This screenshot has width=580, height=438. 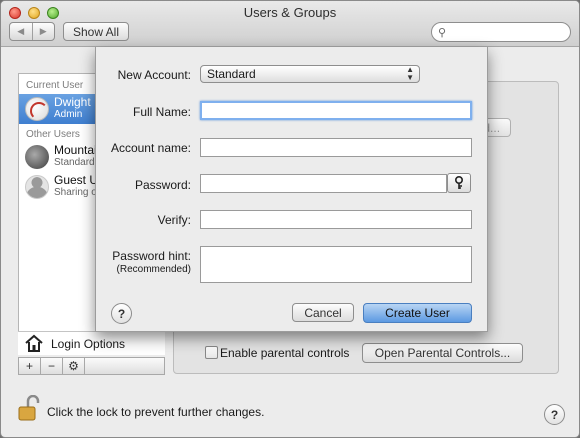 What do you see at coordinates (121, 313) in the screenshot?
I see `sheet-help-button: ?` at bounding box center [121, 313].